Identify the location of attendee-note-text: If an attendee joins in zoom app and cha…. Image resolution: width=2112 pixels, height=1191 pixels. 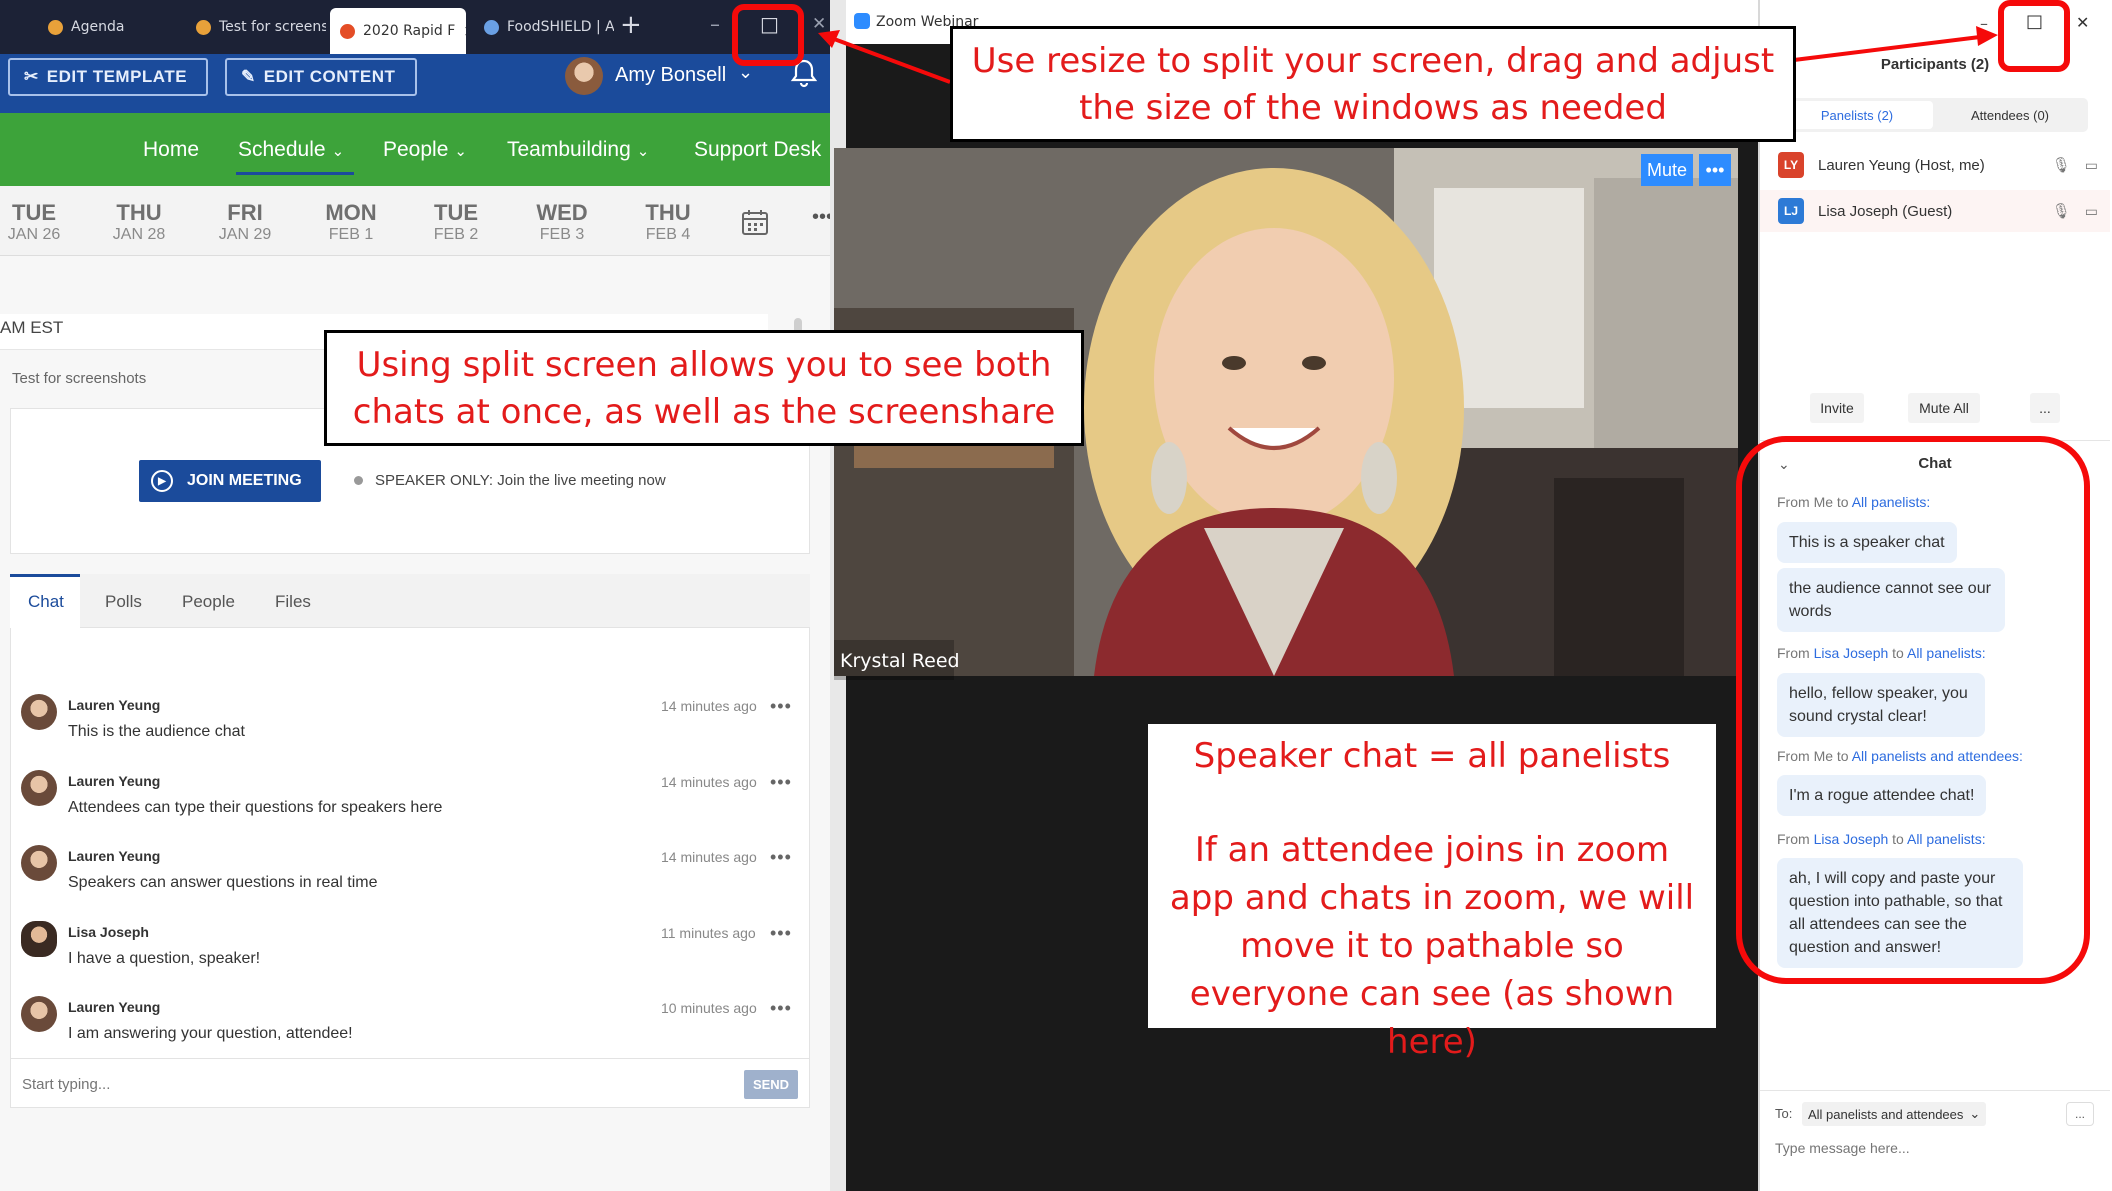
(1432, 946).